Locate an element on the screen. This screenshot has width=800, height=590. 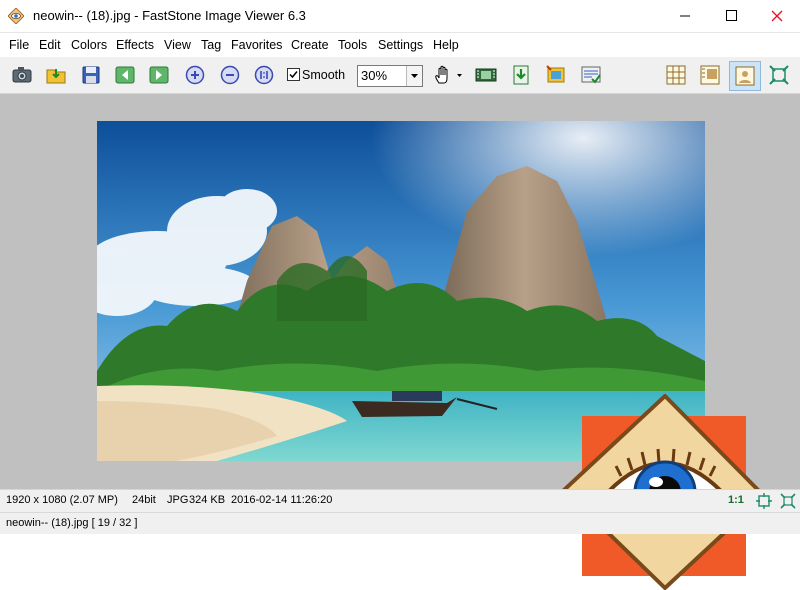
menu-colors: Colors is located at coordinates (89, 45).